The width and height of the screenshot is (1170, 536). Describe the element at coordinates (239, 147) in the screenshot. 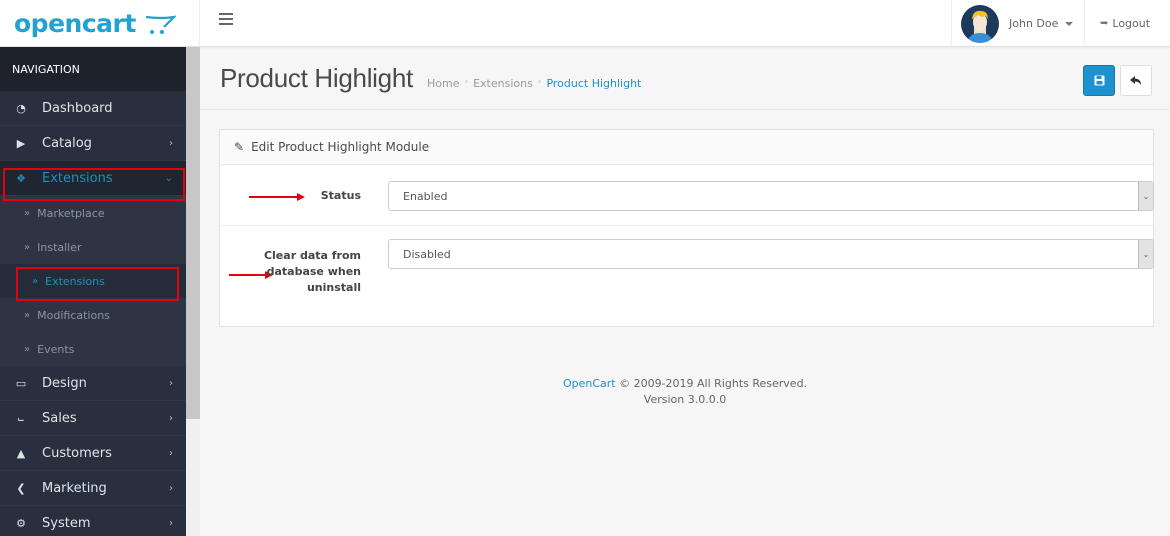

I see `pencil-icon: ✎` at that location.